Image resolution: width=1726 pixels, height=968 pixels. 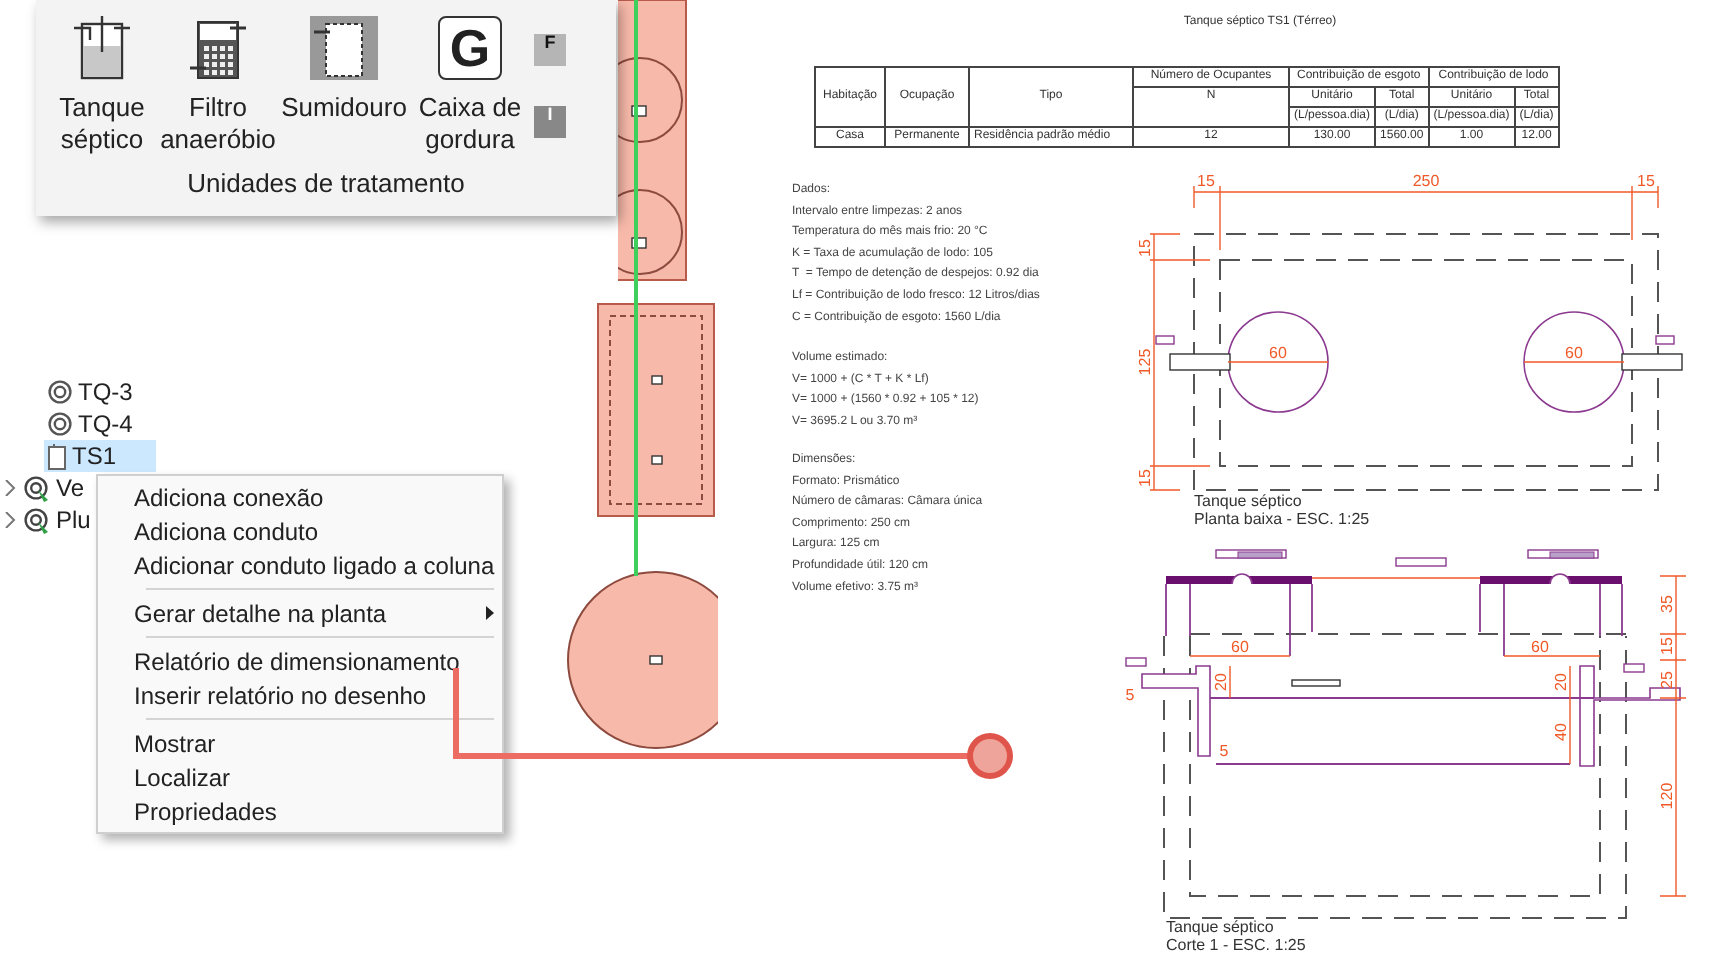 I want to click on menu-item: Localizar, so click(x=300, y=777).